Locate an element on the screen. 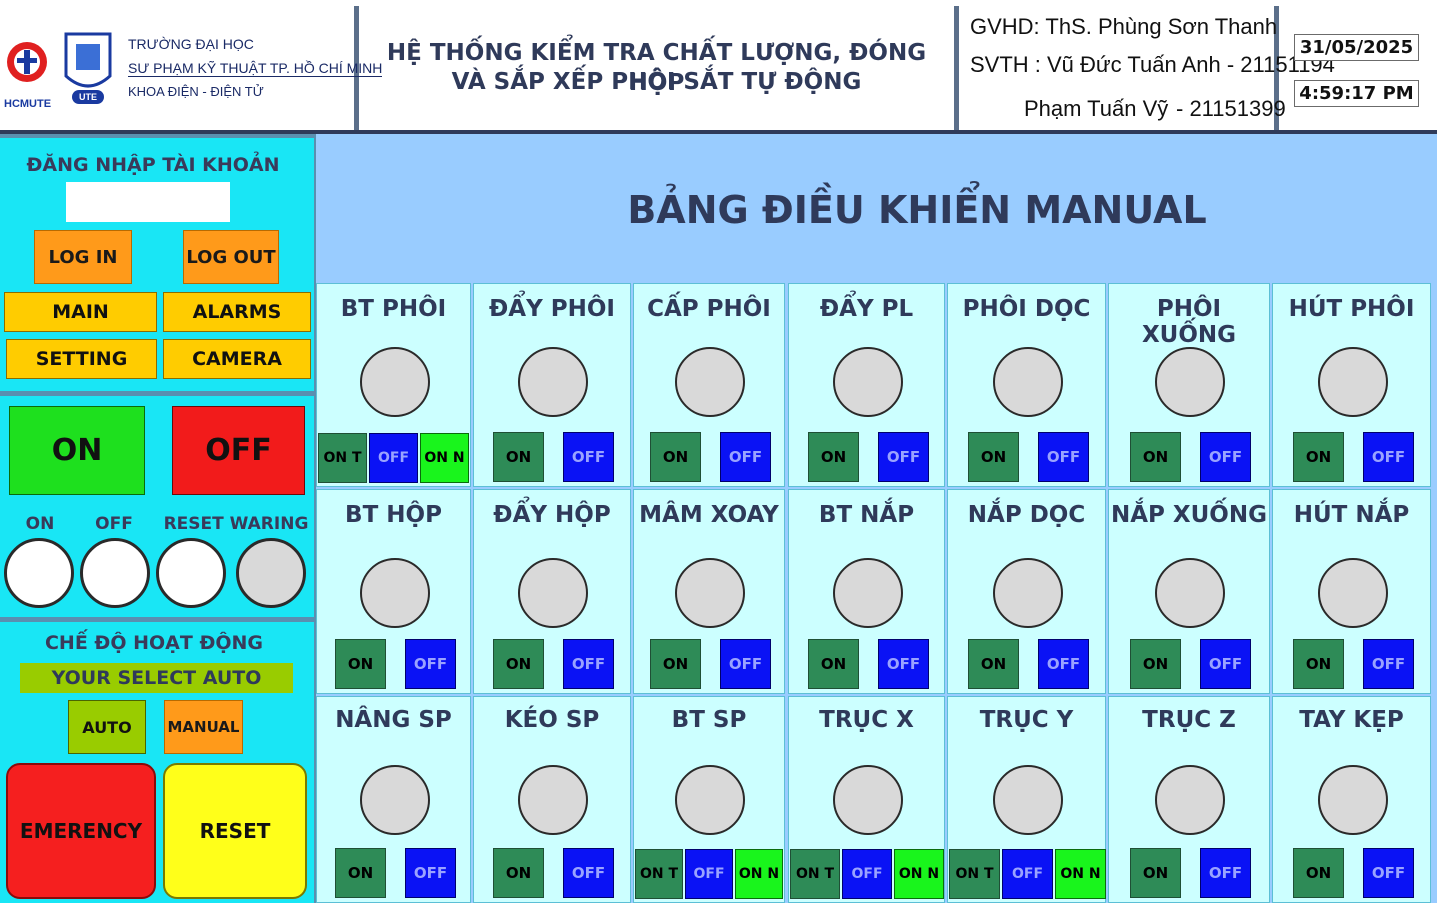 This screenshot has width=1437, height=903. control-cell: TRỤC Y ON T OFF ON N is located at coordinates (1026, 799).